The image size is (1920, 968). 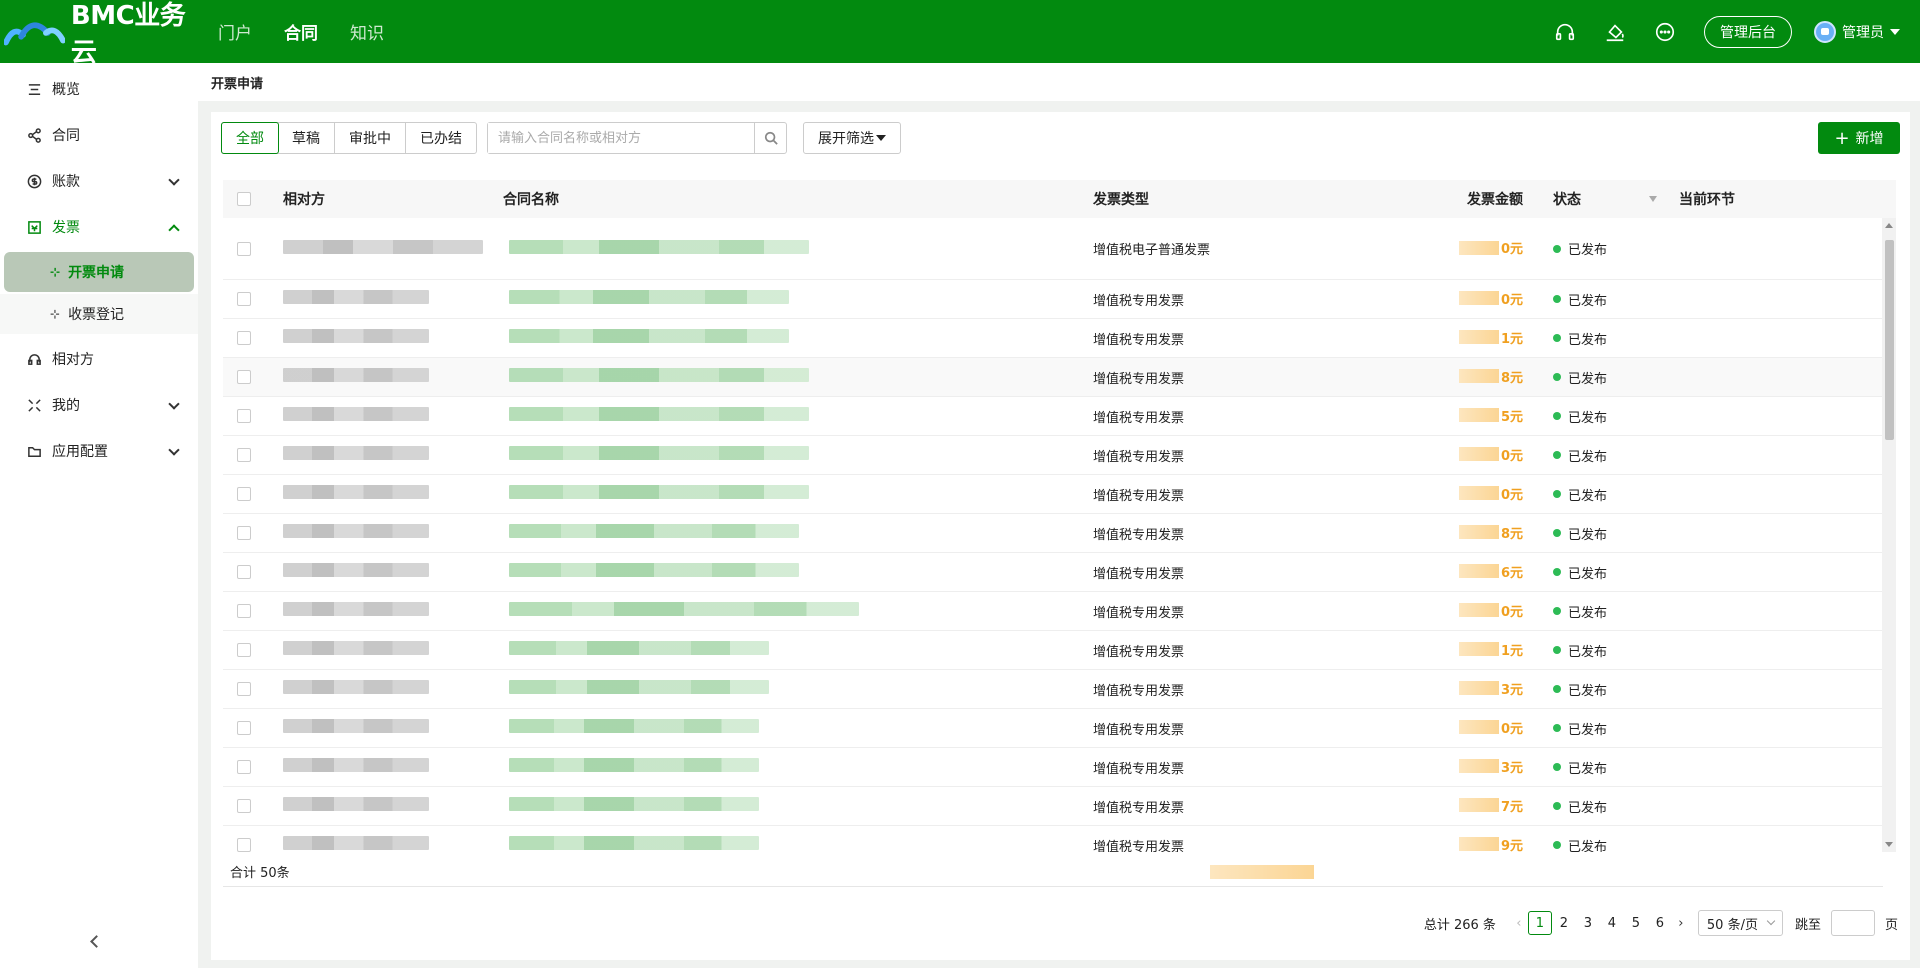 I want to click on chat-icon, so click(x=1665, y=32).